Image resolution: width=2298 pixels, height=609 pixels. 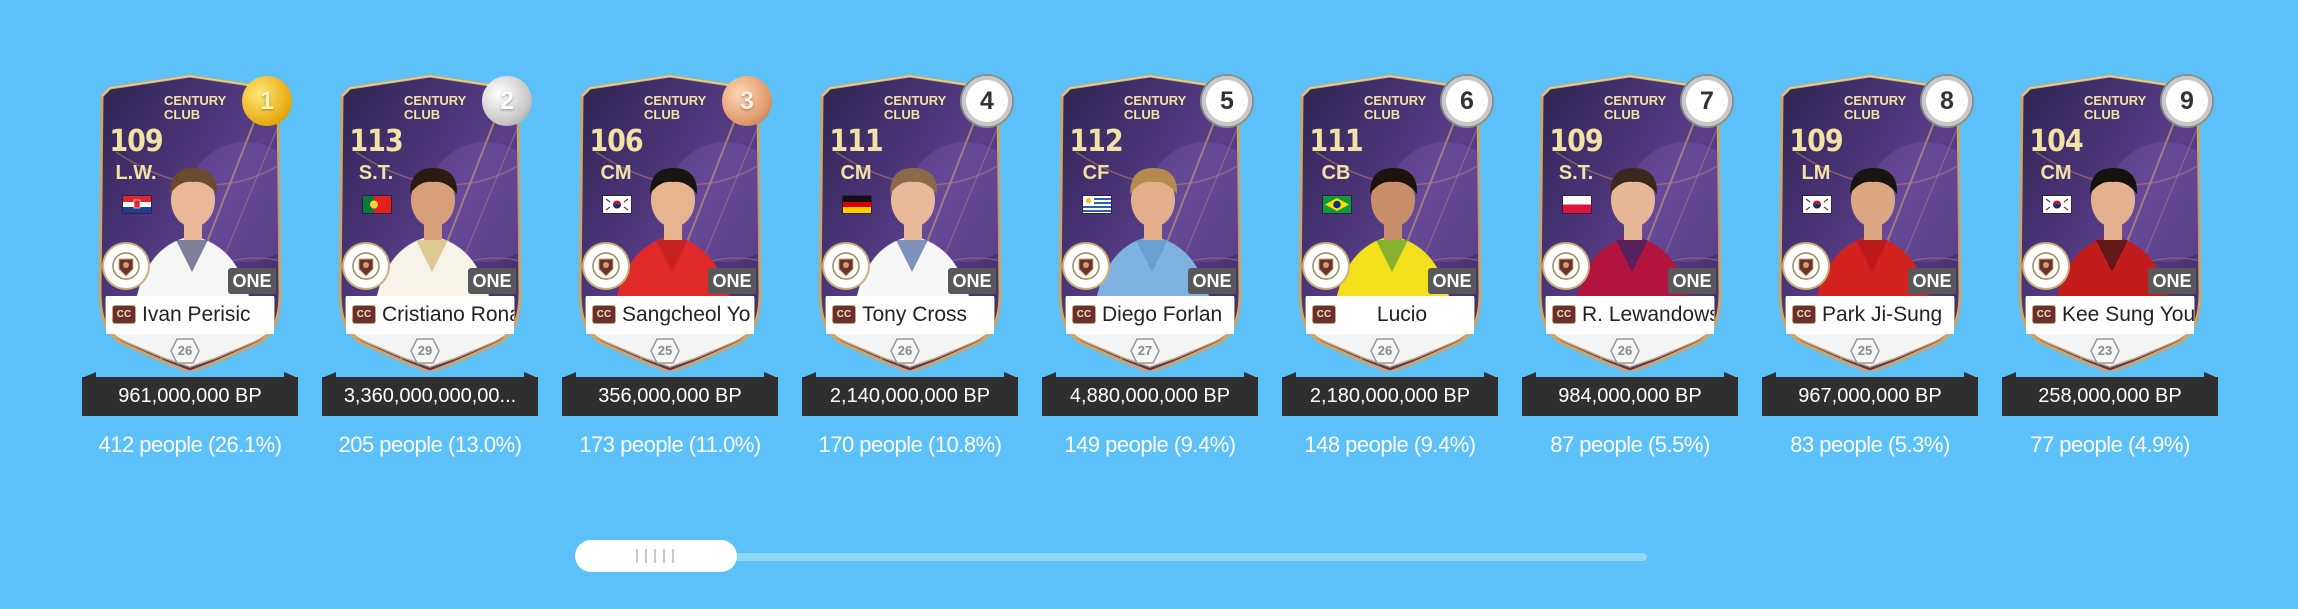 I want to click on rank-medal: 7, so click(x=1707, y=101).